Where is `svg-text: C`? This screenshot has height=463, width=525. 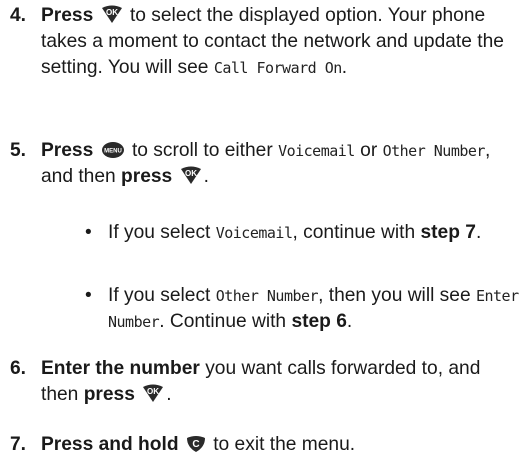 svg-text: C is located at coordinates (195, 444).